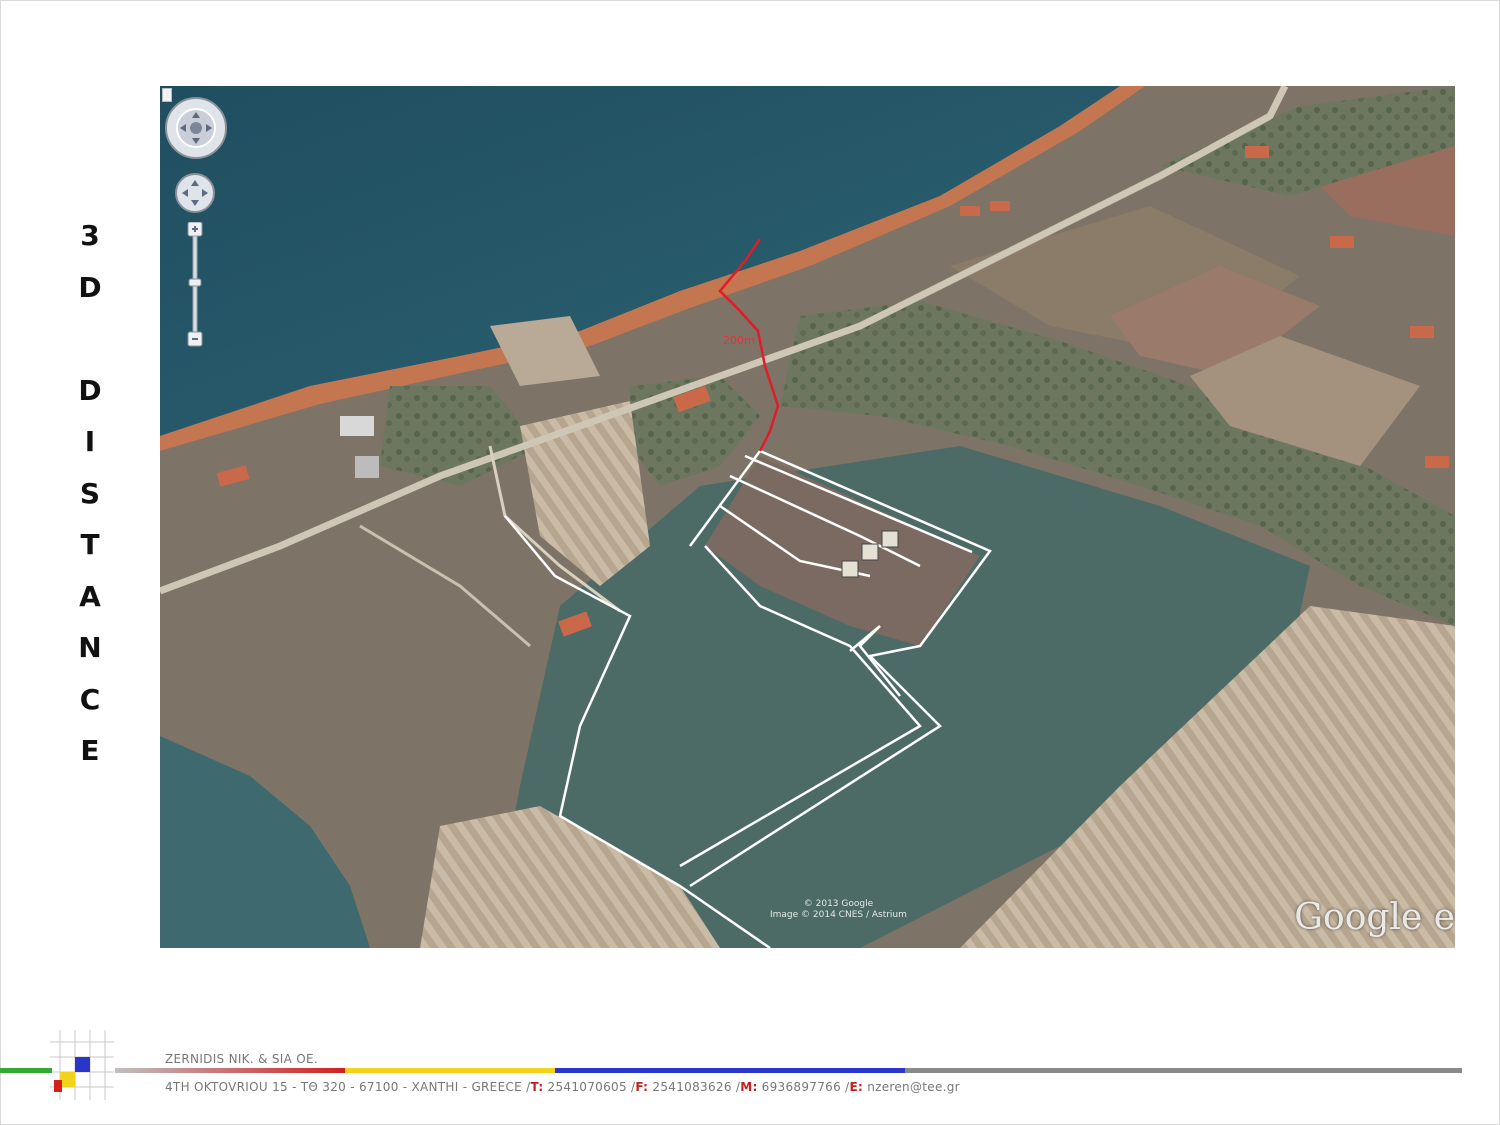 Image resolution: width=1500 pixels, height=1125 pixels. What do you see at coordinates (911, 1087) in the screenshot?
I see `email-link: nzeren@tee.gr` at bounding box center [911, 1087].